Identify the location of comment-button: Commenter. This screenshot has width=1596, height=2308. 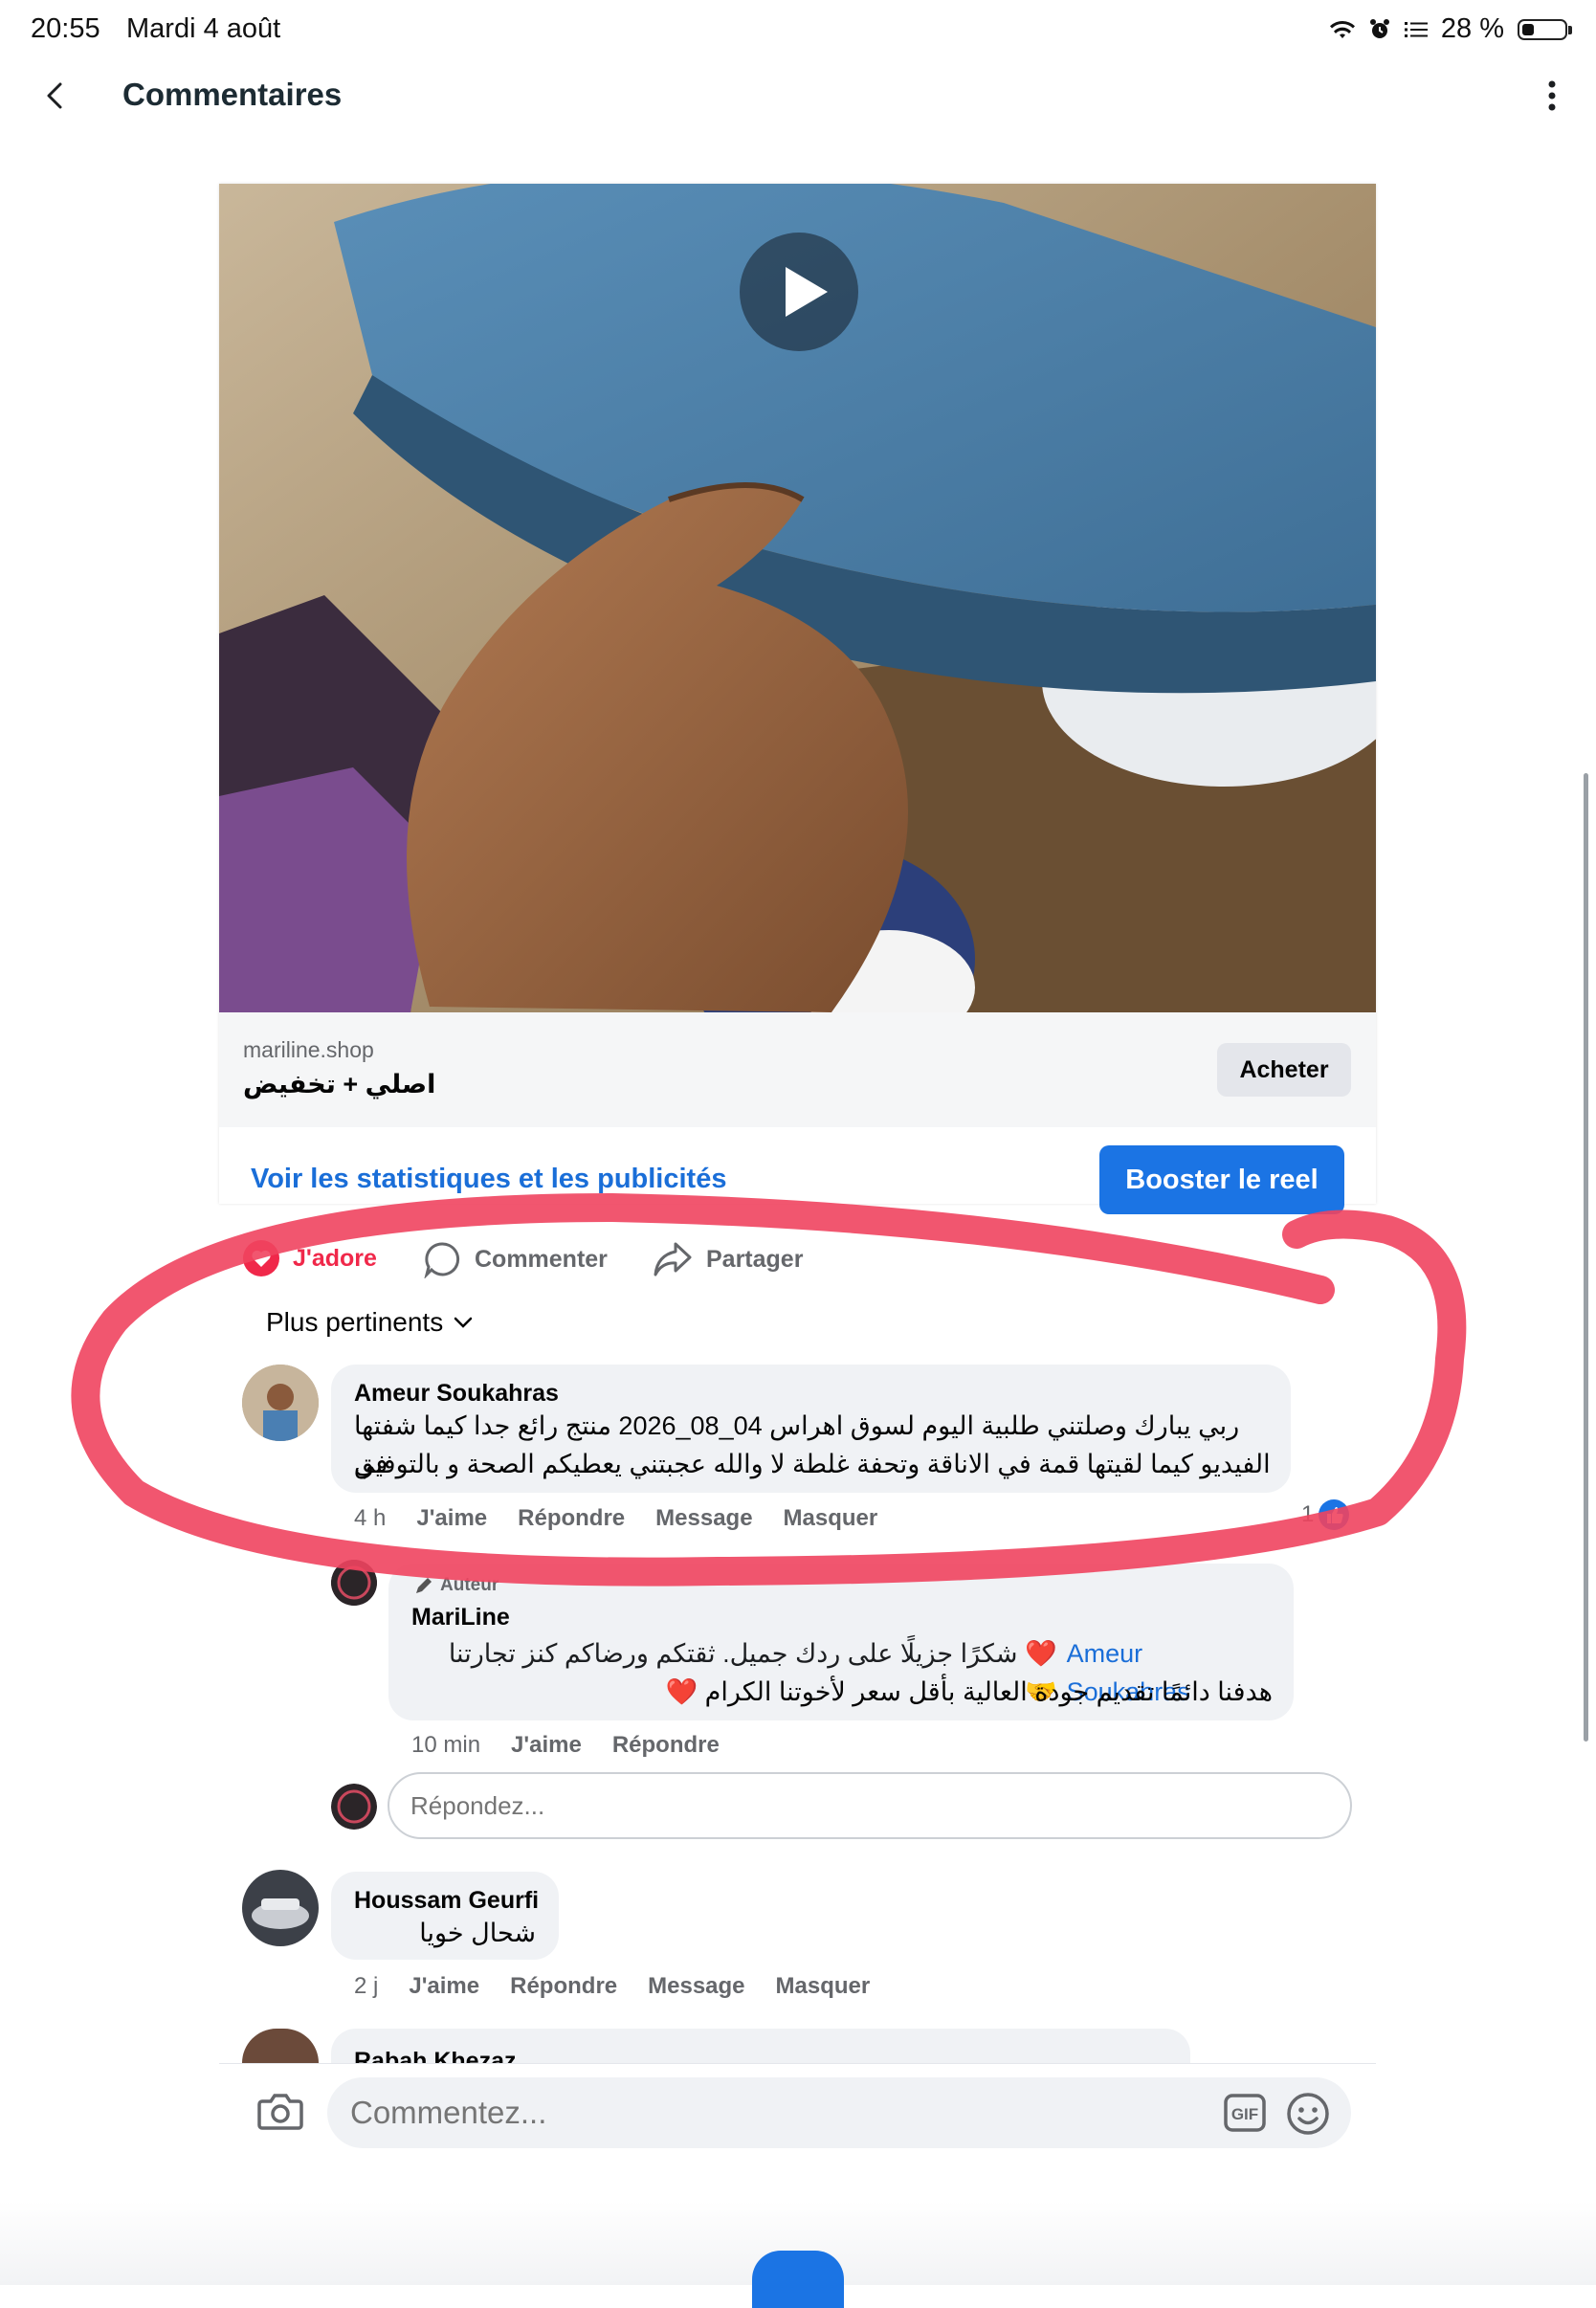
(515, 1259).